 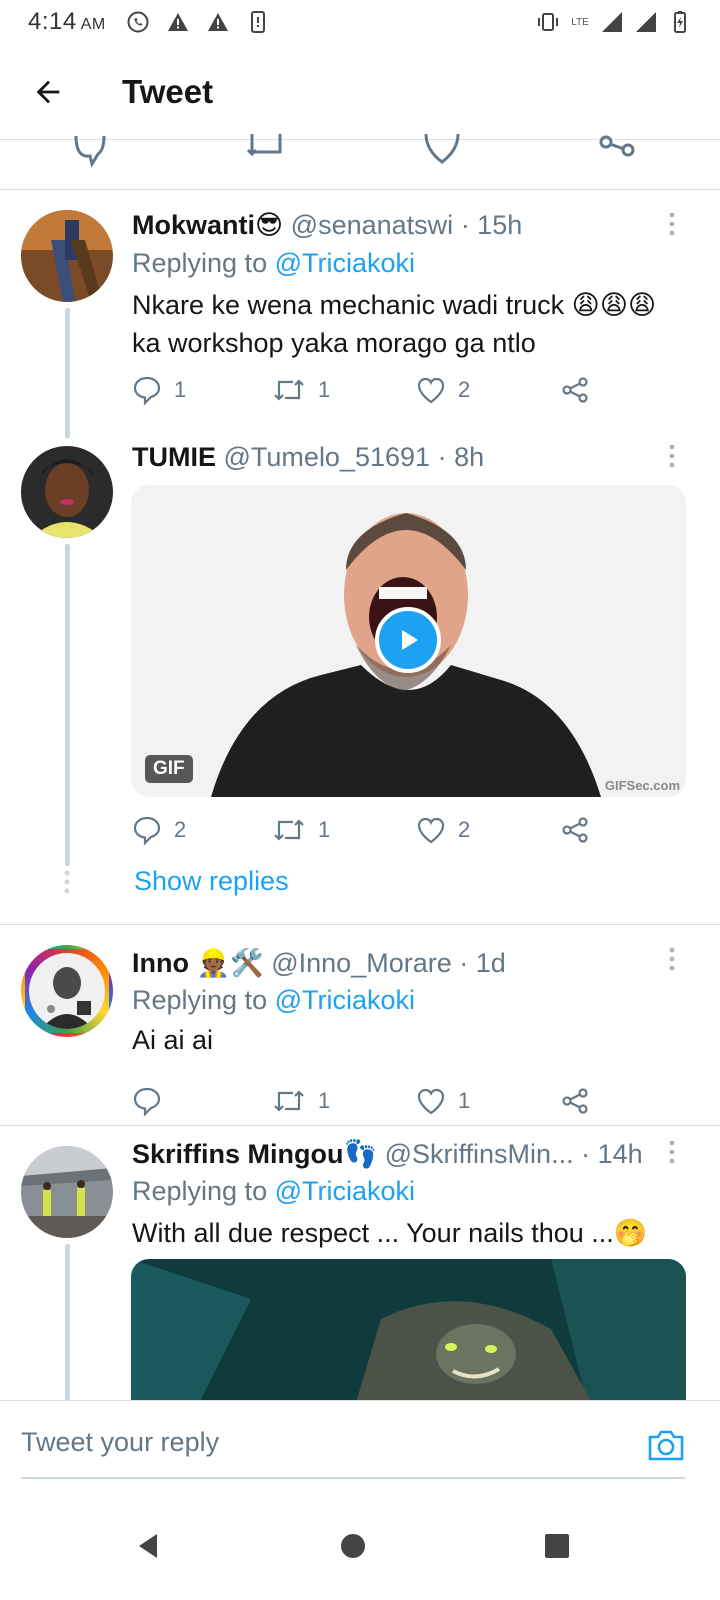 I want to click on tweet-time: · 14h, so click(x=612, y=1154).